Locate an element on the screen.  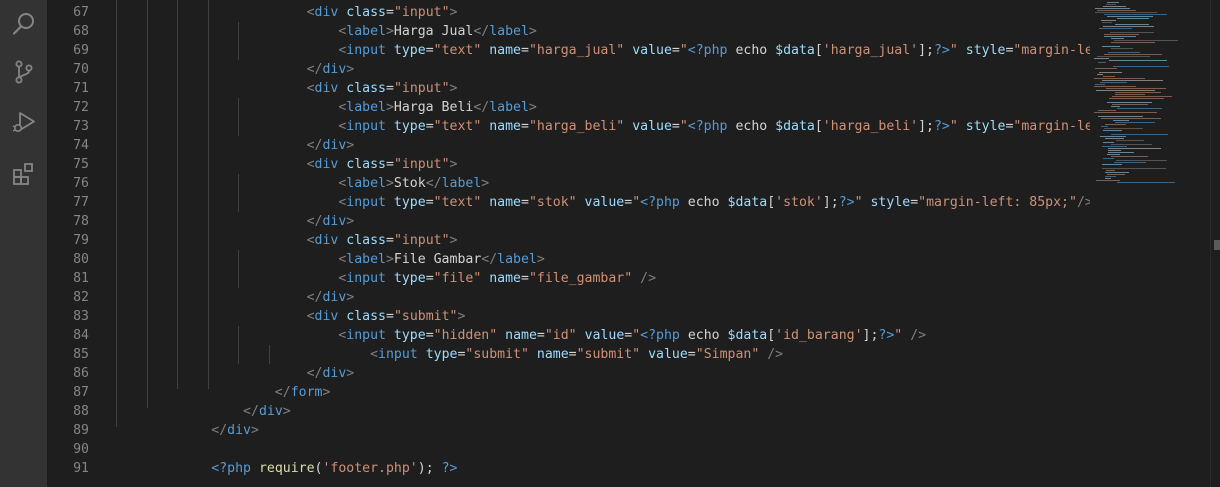
code-text: </div> is located at coordinates (187, 430).